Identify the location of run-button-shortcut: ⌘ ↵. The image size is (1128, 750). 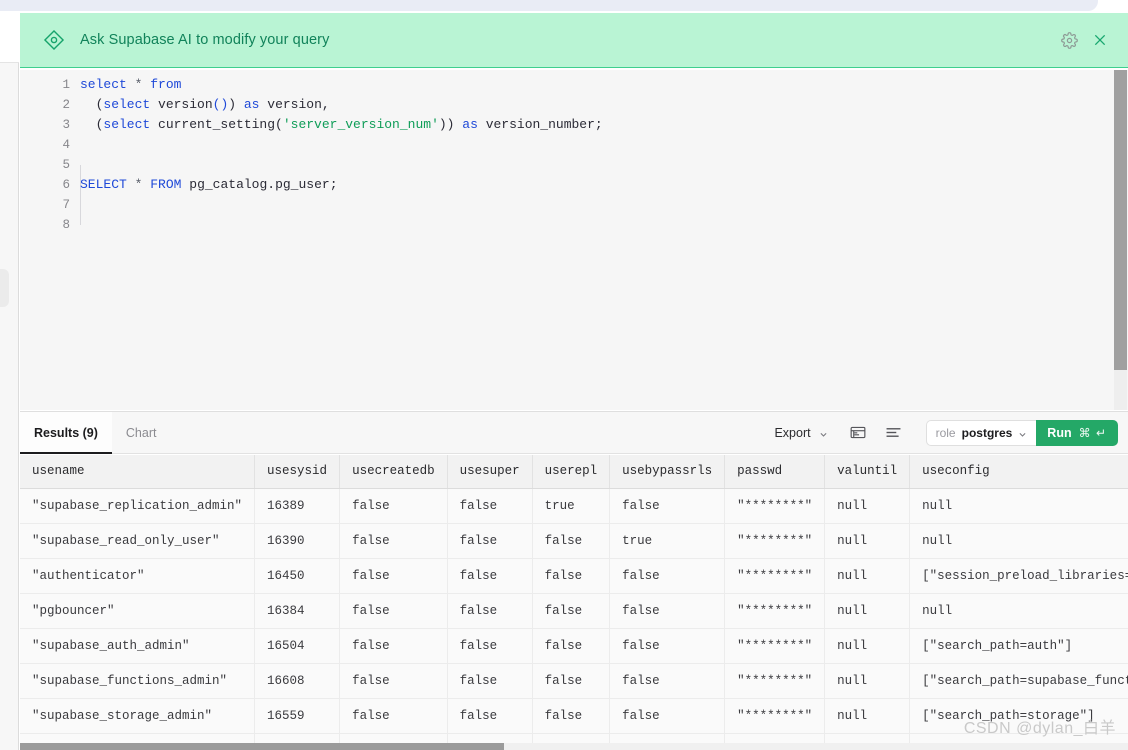
(1092, 432).